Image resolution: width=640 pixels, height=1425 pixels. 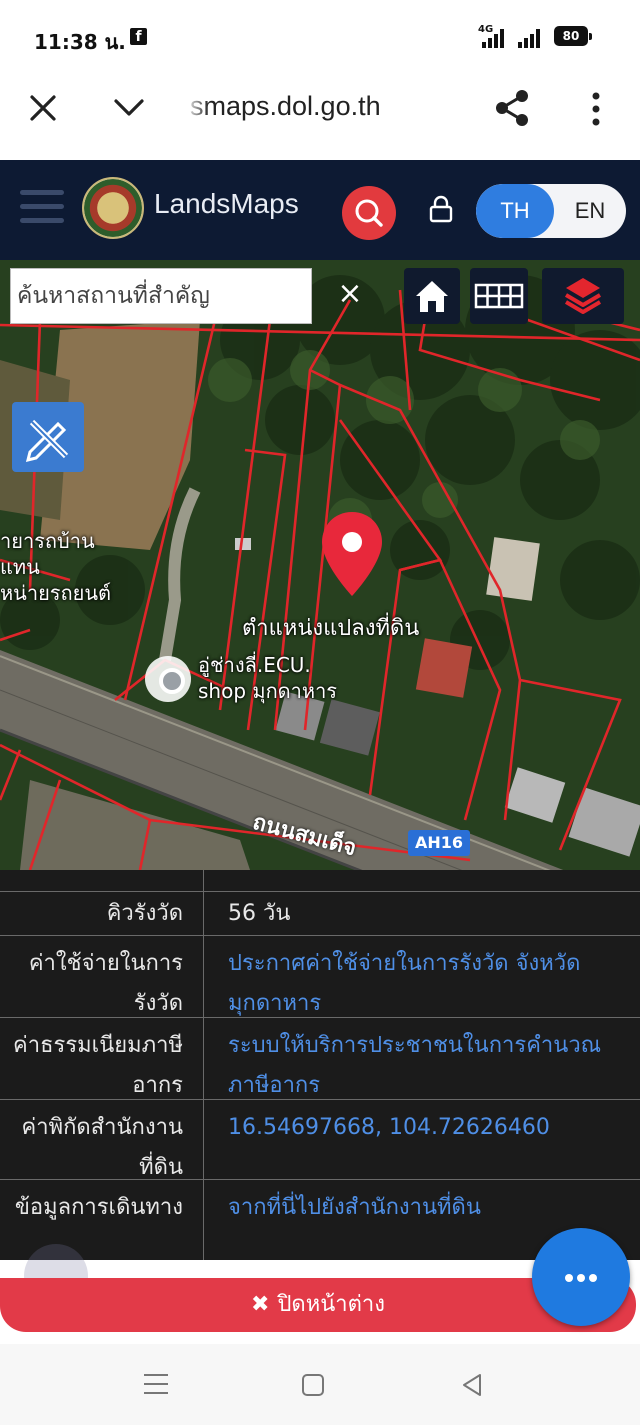 I want to click on clear-search-button: ×, so click(x=350, y=294).